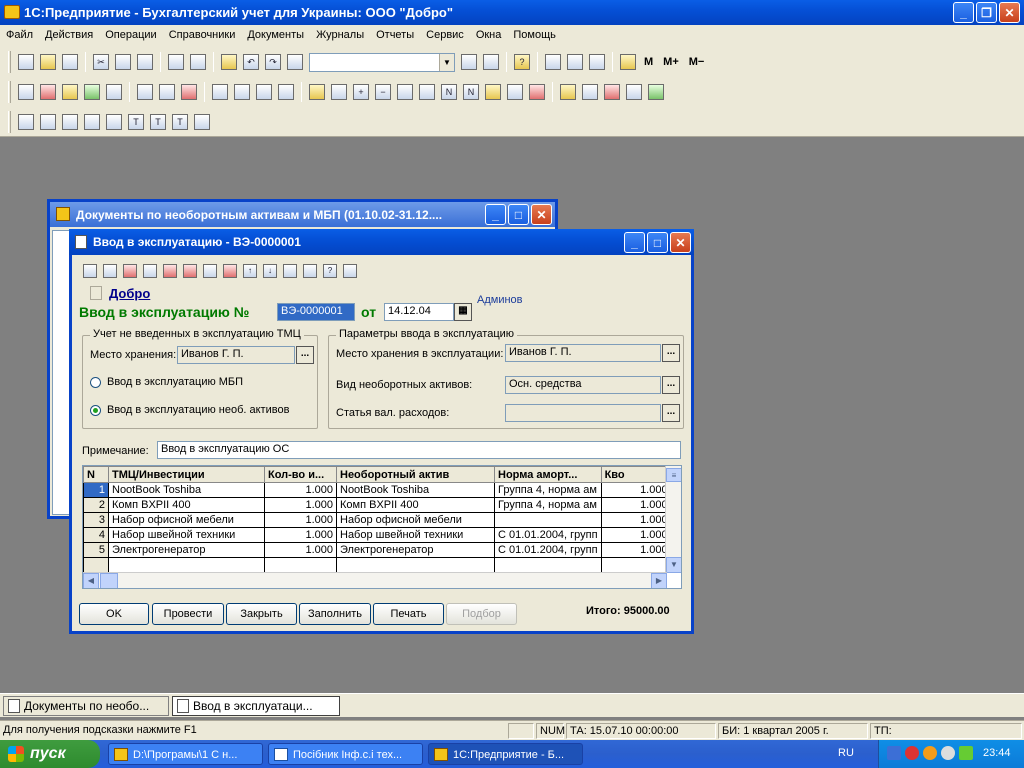  I want to click on sort-asc-icon, so click(290, 271).